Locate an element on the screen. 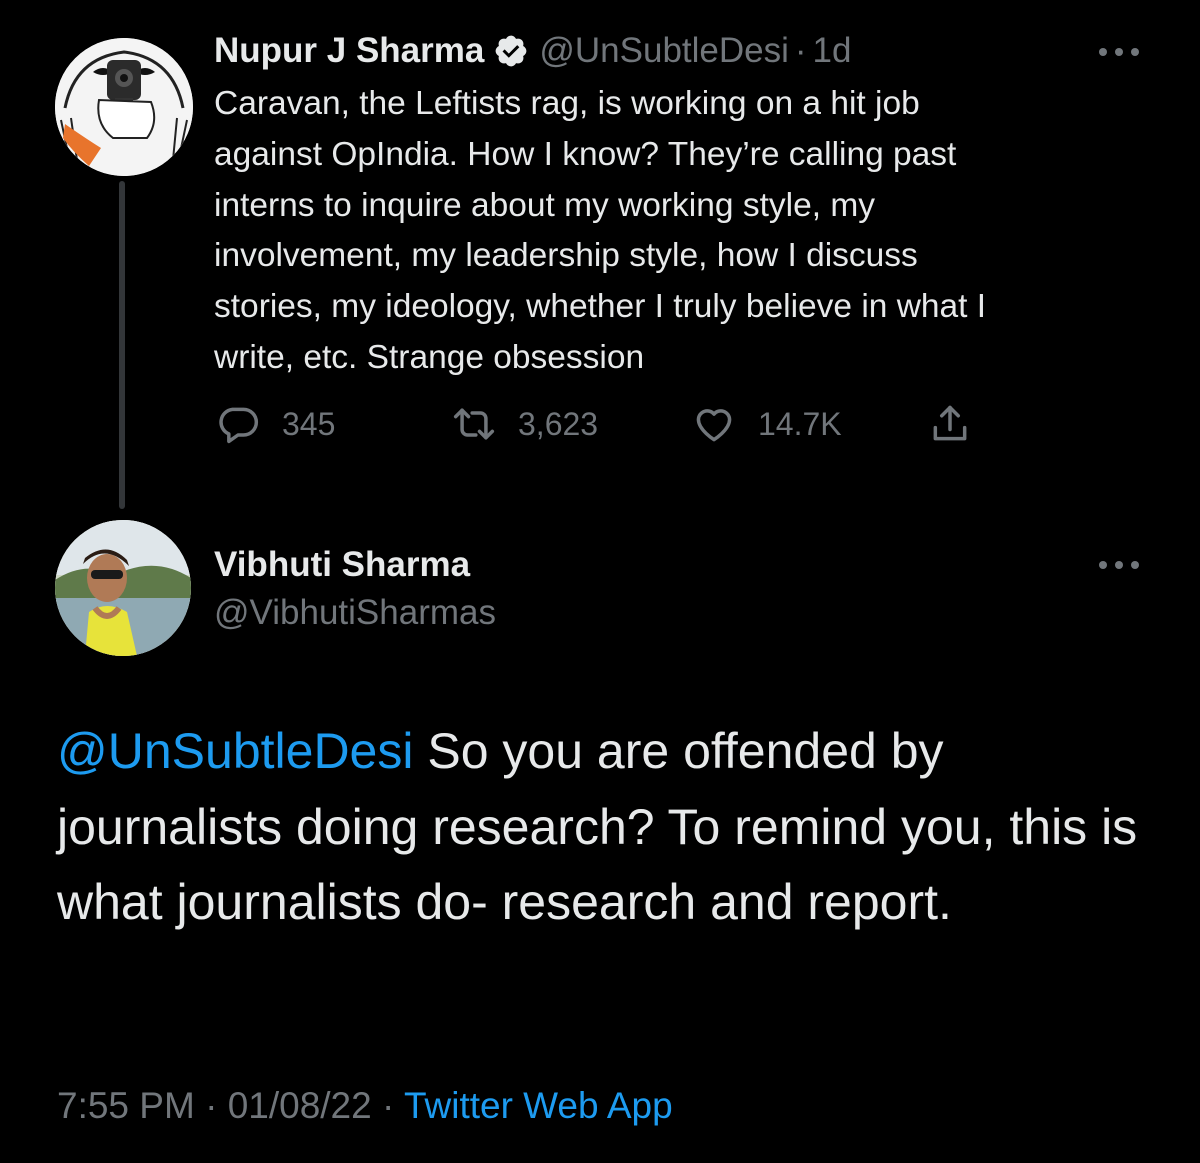 The height and width of the screenshot is (1163, 1200). verified-badge-icon is located at coordinates (511, 51).